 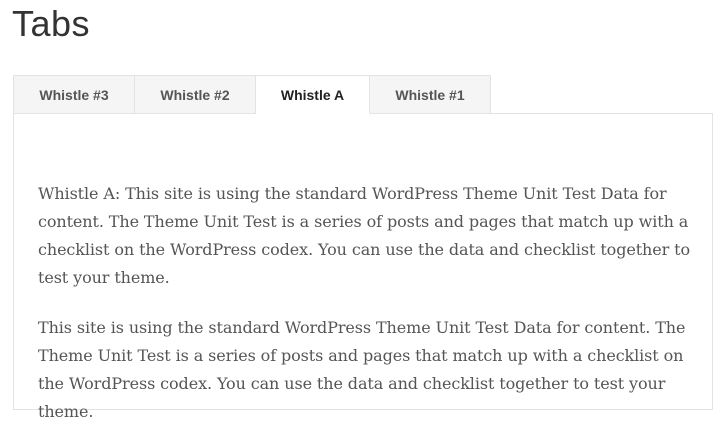 What do you see at coordinates (195, 94) in the screenshot?
I see `tab-whistle-2: Whistle #2` at bounding box center [195, 94].